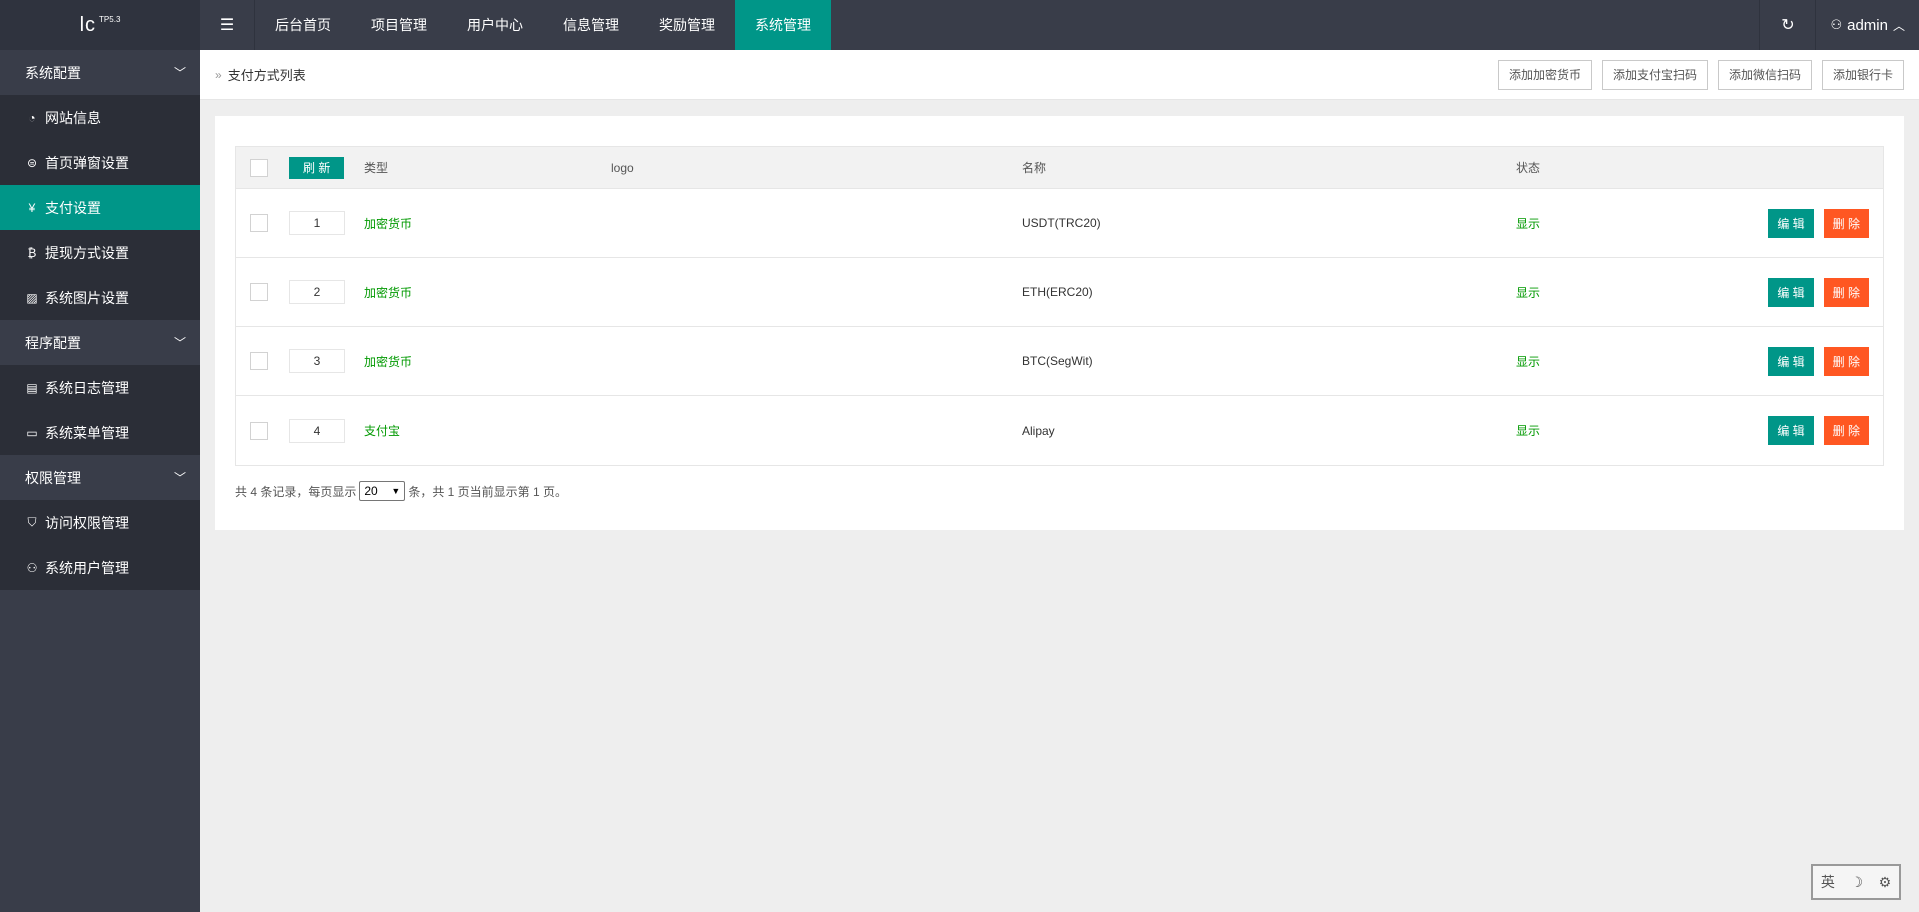  I want to click on payment-name: ETH(ERC20), so click(1057, 292).